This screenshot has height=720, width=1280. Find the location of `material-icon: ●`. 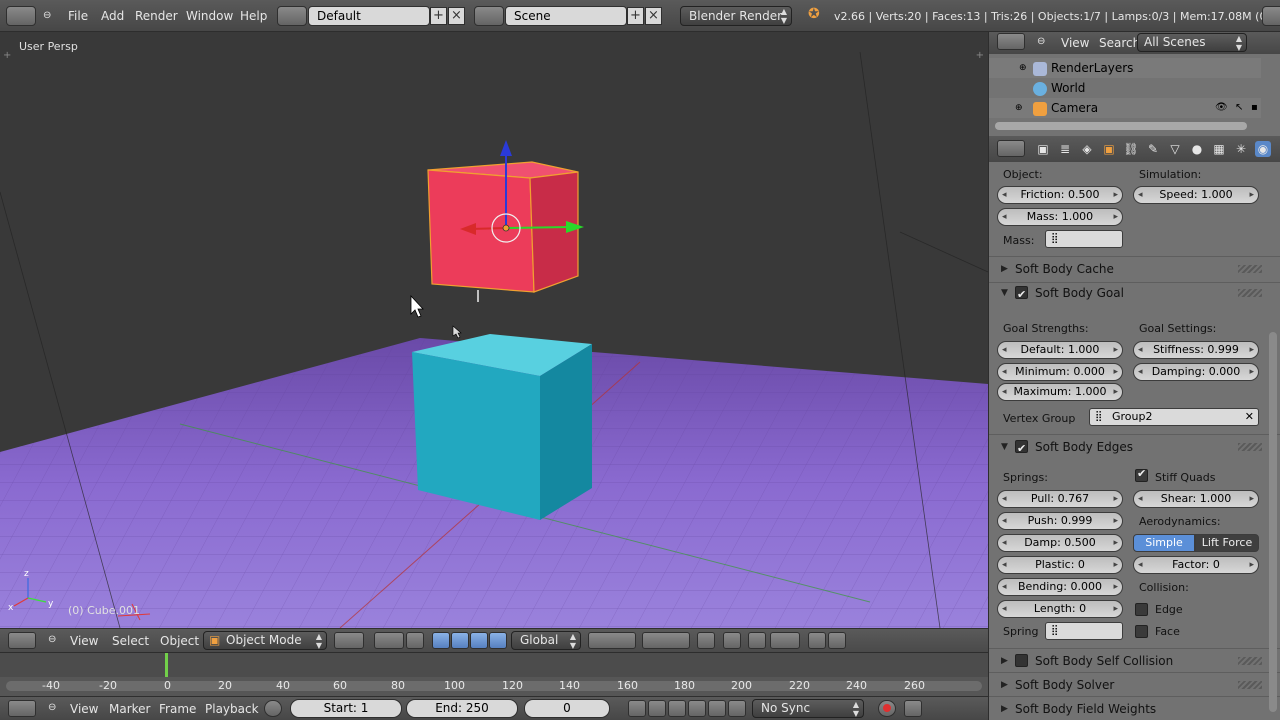

material-icon: ● is located at coordinates (1197, 149).